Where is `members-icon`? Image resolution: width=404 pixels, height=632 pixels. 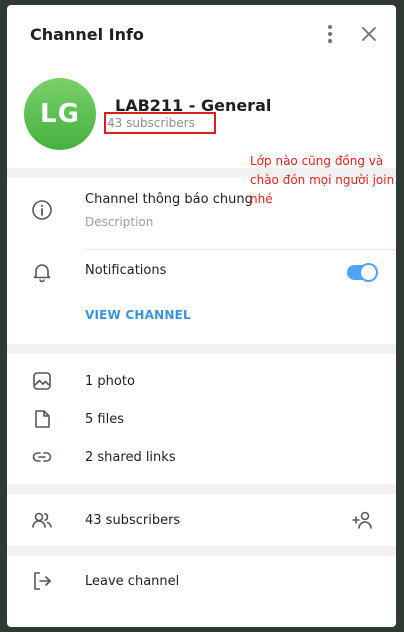 members-icon is located at coordinates (42, 520).